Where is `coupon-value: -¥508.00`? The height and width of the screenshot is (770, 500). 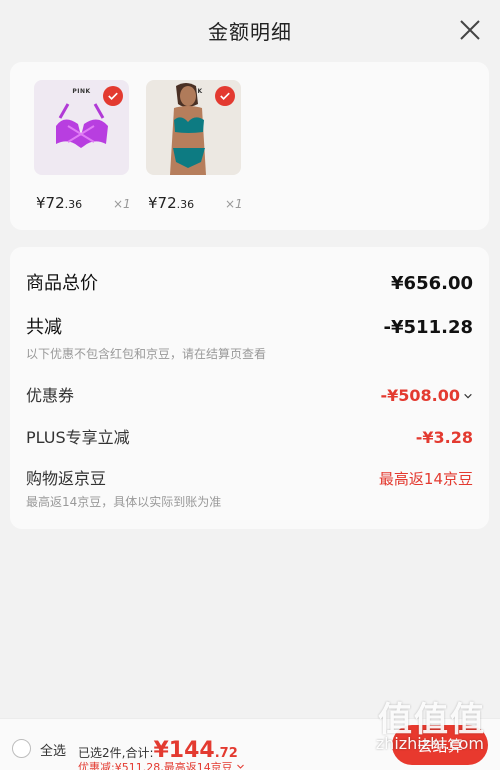 coupon-value: -¥508.00 is located at coordinates (420, 395).